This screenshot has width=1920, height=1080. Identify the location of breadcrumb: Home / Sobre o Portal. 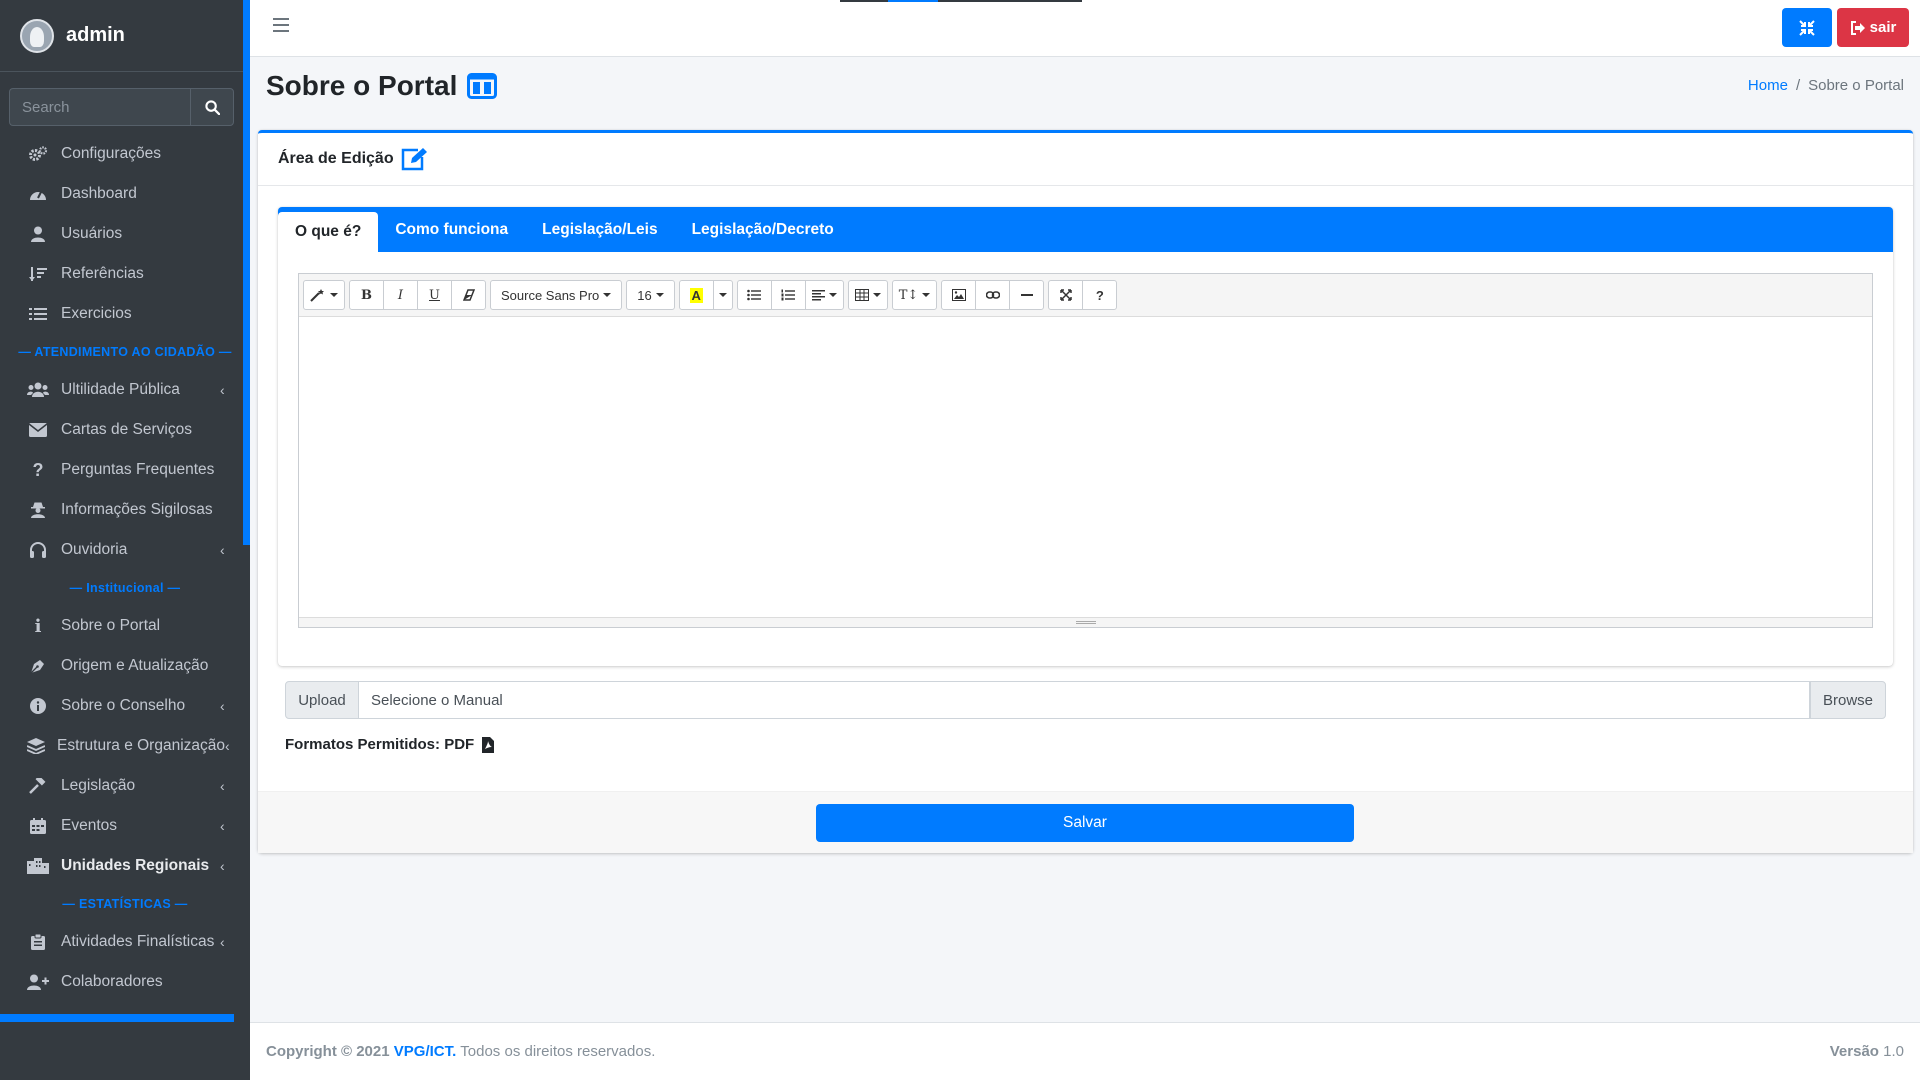
(1826, 85).